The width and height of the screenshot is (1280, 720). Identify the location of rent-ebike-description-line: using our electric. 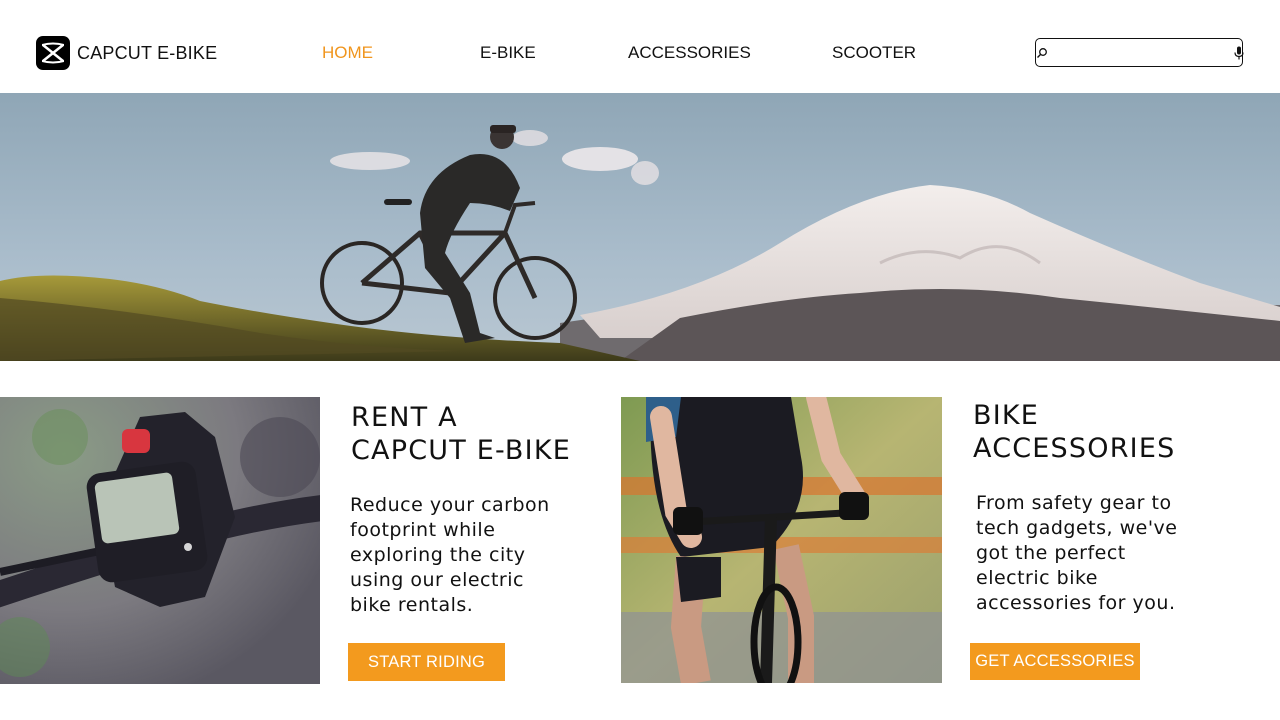
(437, 580).